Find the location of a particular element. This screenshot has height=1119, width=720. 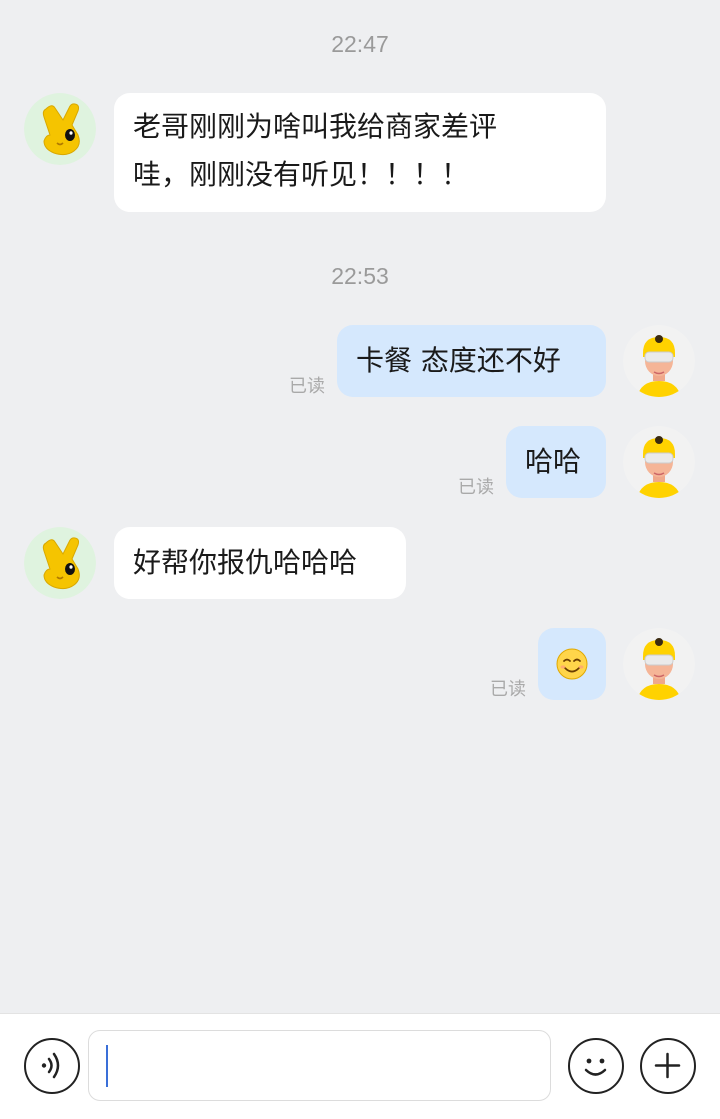

message-text: 哈哈 is located at coordinates (553, 461).